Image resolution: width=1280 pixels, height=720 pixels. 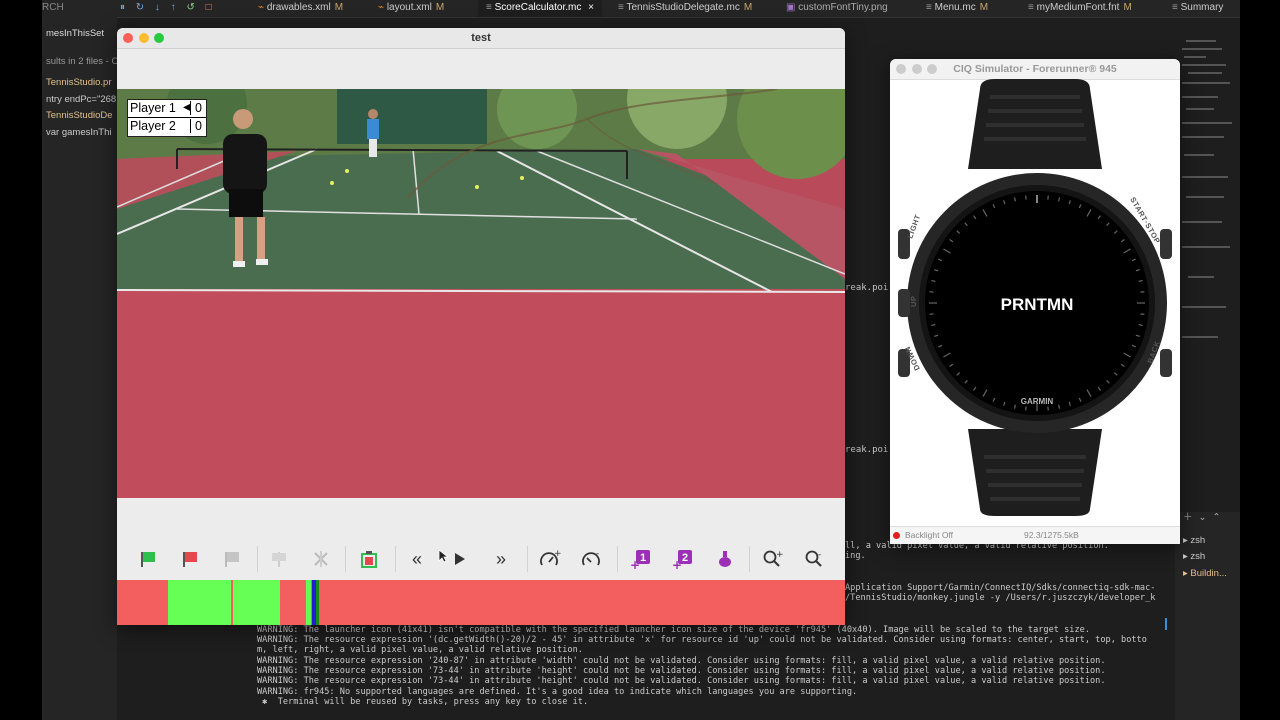 What do you see at coordinates (189, 559) in the screenshot?
I see `flag-red-icon` at bounding box center [189, 559].